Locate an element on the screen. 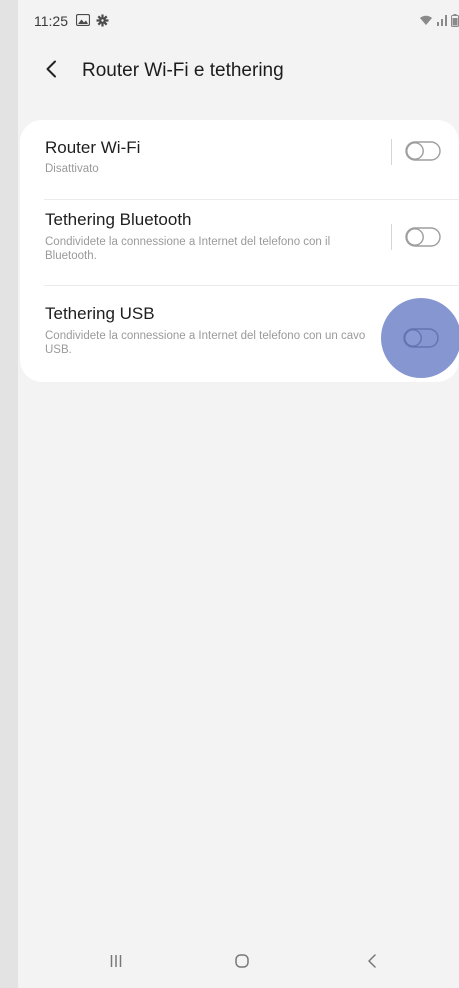 The image size is (459, 988). battery-icon is located at coordinates (455, 20).